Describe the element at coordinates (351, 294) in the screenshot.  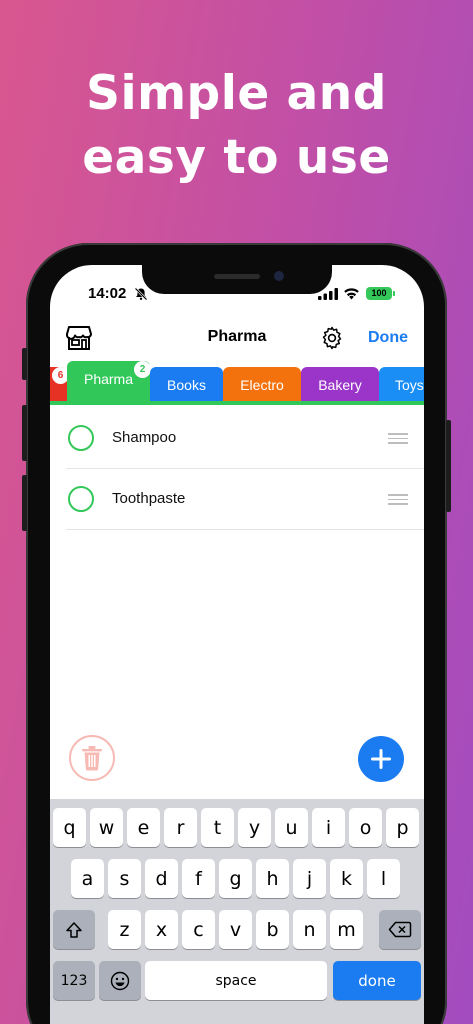
I see `wifi-icon` at that location.